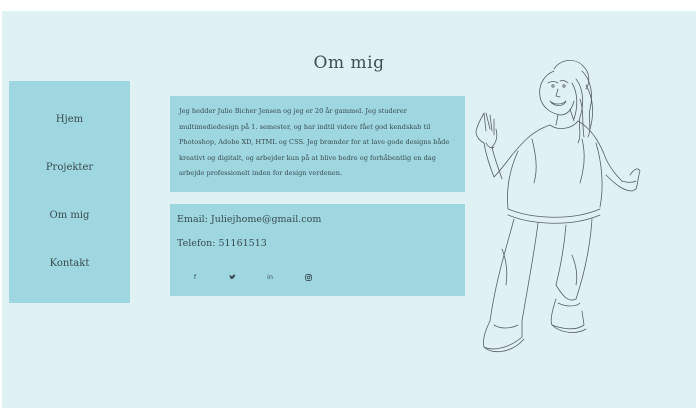 The width and height of the screenshot is (700, 420). I want to click on nav-item-kontakt: Kontakt, so click(69, 263).